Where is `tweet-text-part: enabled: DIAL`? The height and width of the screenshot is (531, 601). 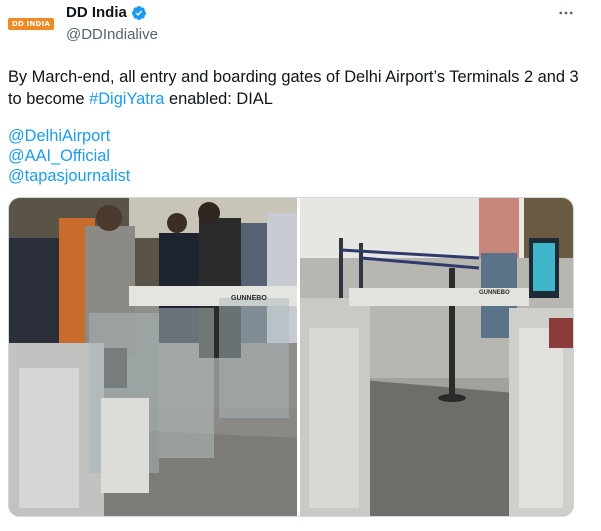 tweet-text-part: enabled: DIAL is located at coordinates (218, 99).